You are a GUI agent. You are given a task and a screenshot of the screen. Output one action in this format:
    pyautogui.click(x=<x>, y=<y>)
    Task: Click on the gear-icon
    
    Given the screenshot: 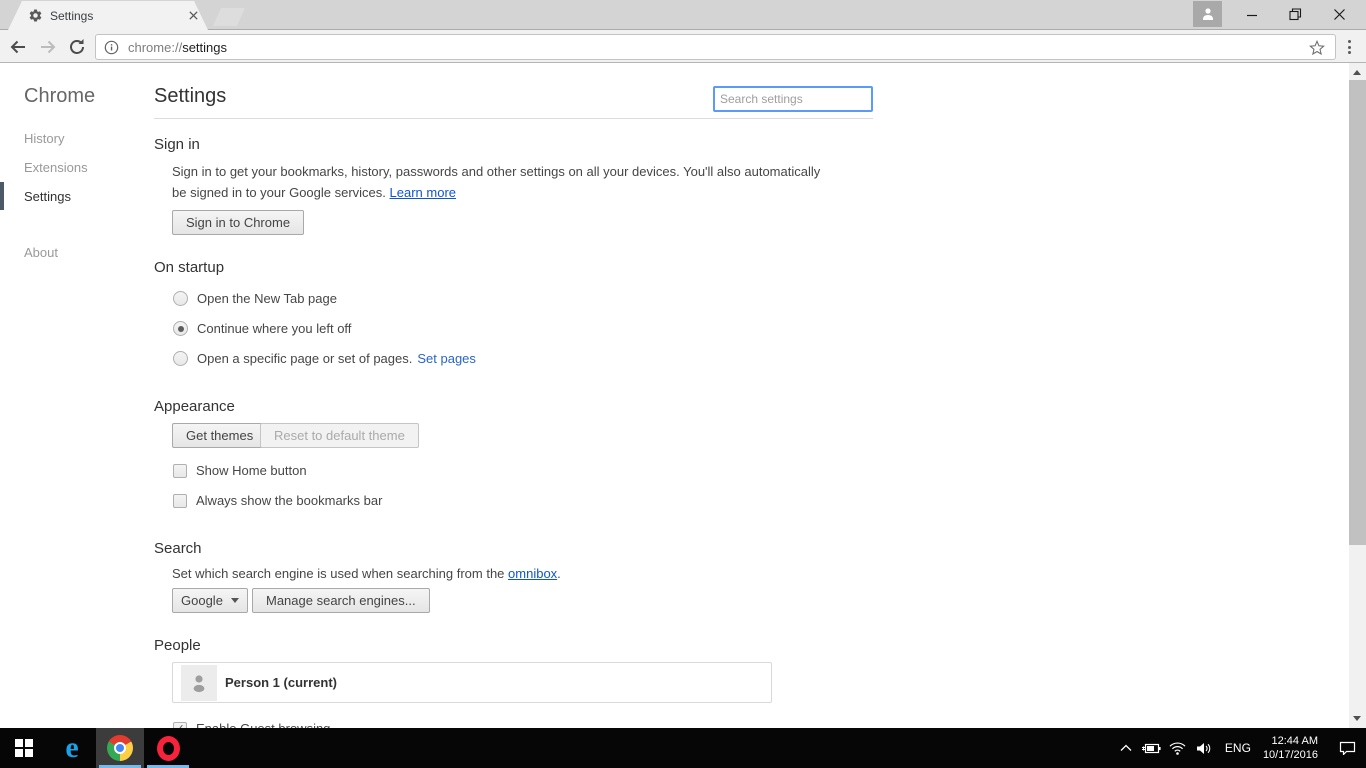 What is the action you would take?
    pyautogui.click(x=35, y=15)
    